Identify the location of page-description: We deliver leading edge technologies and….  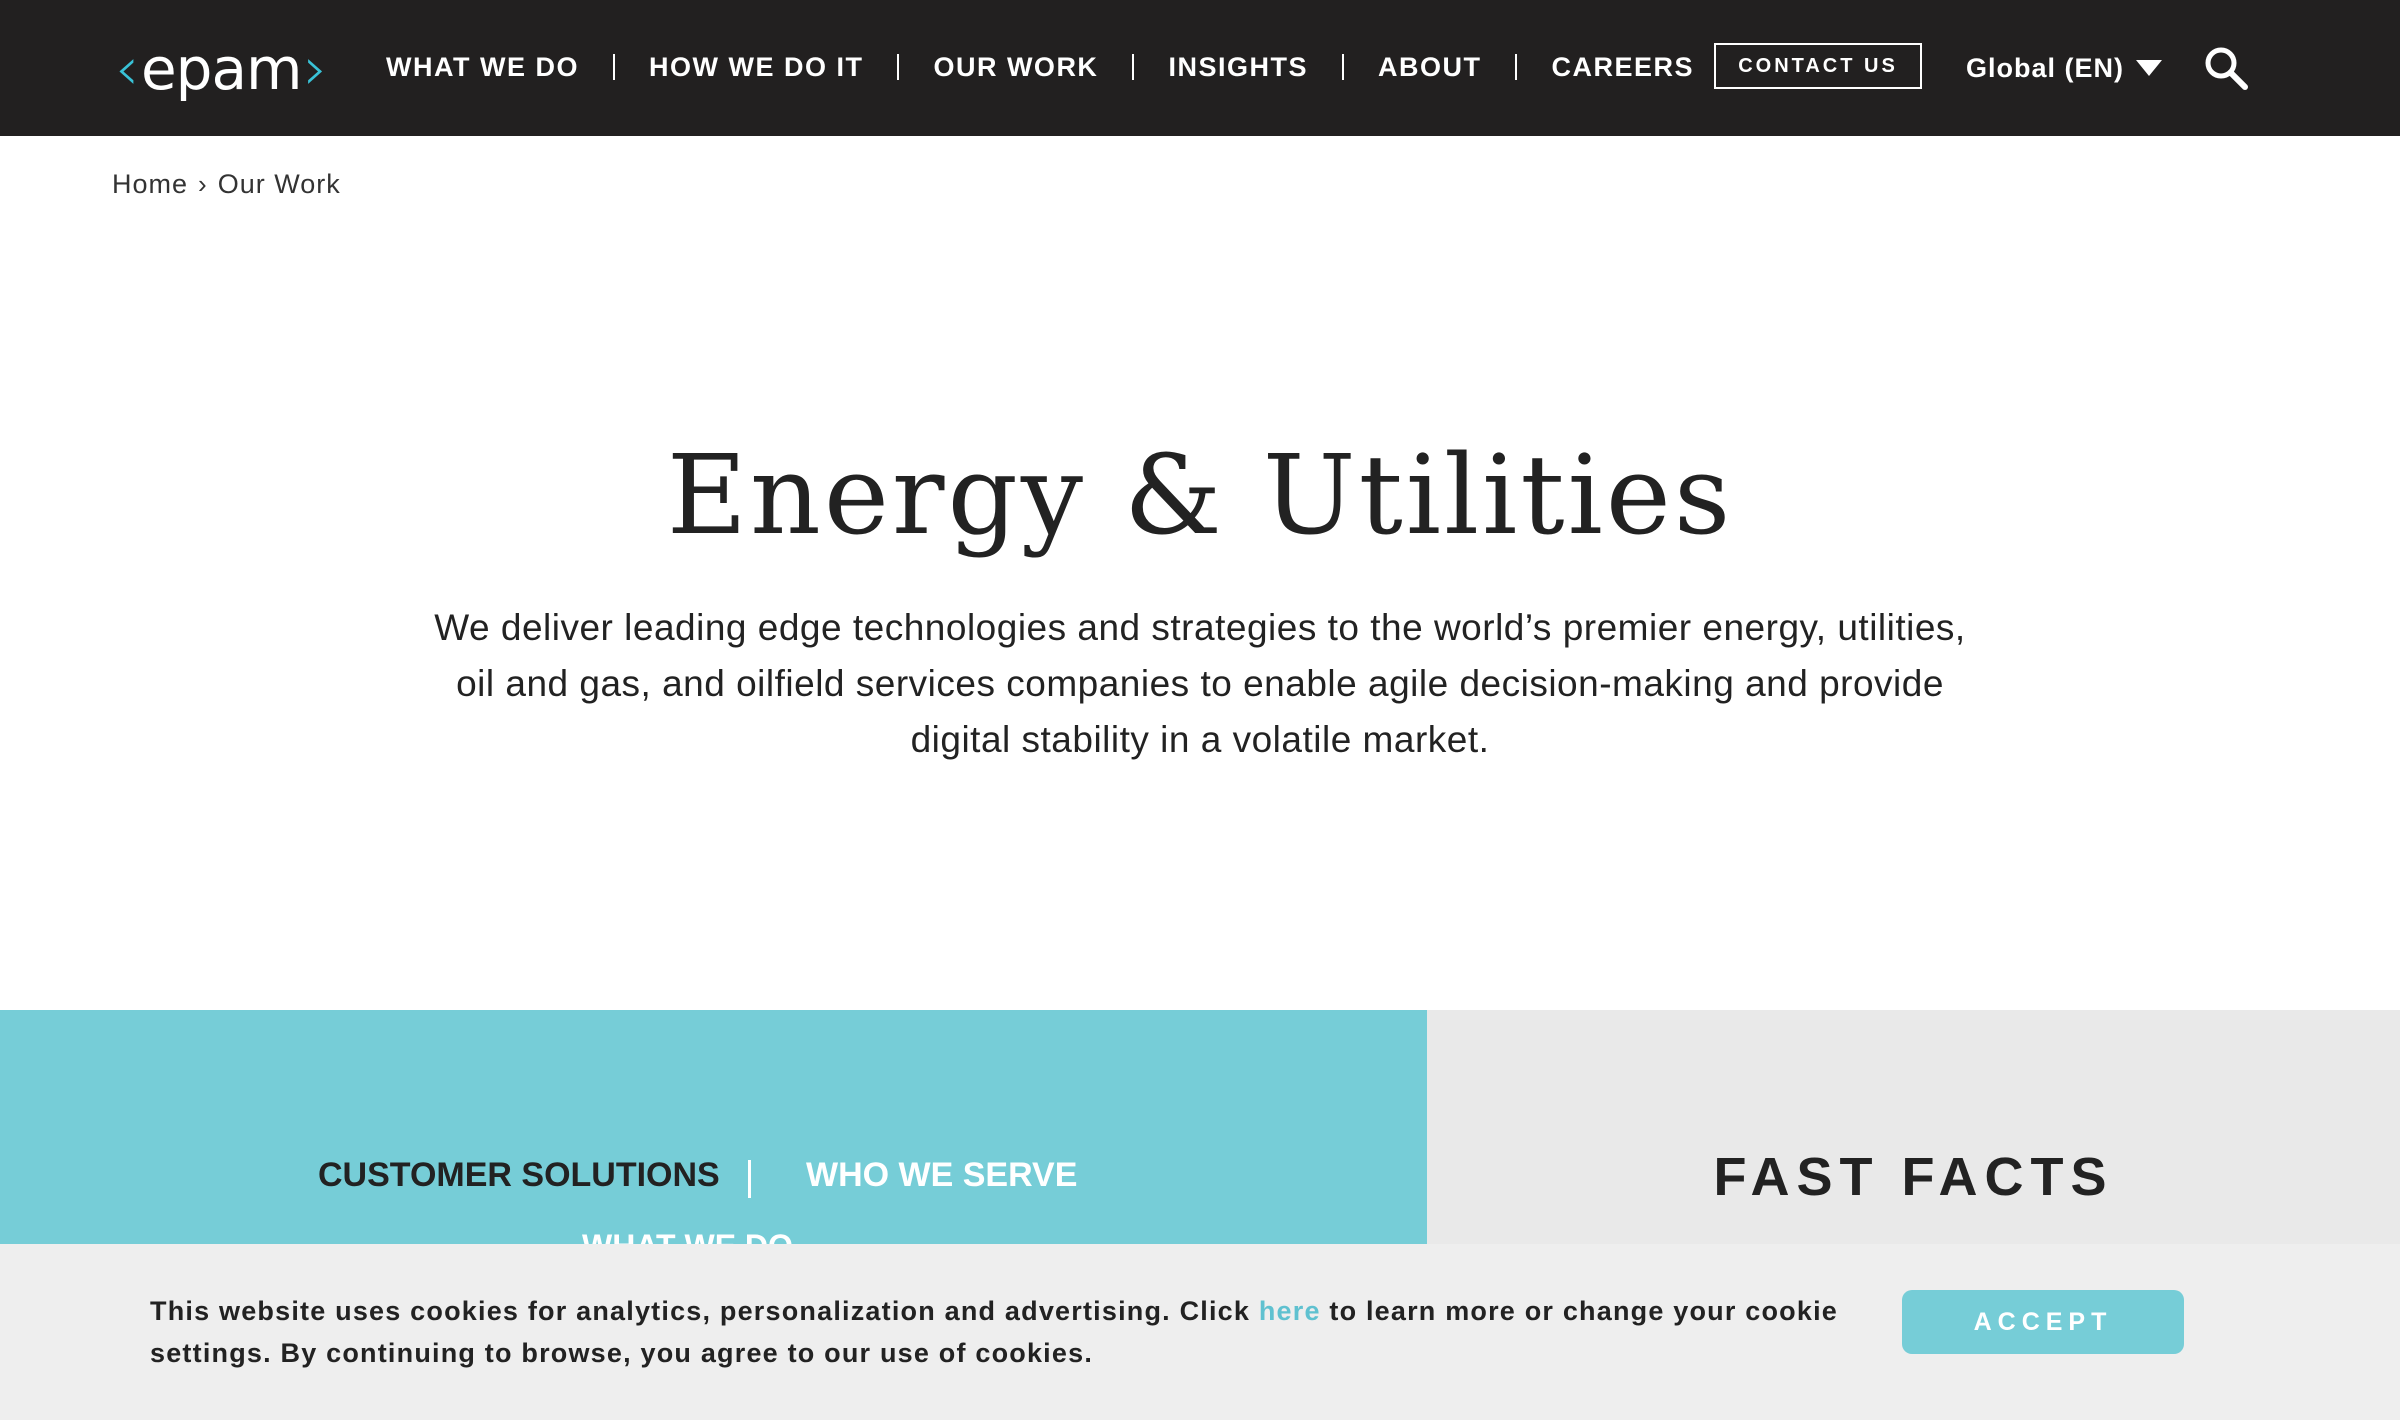
(1200, 683).